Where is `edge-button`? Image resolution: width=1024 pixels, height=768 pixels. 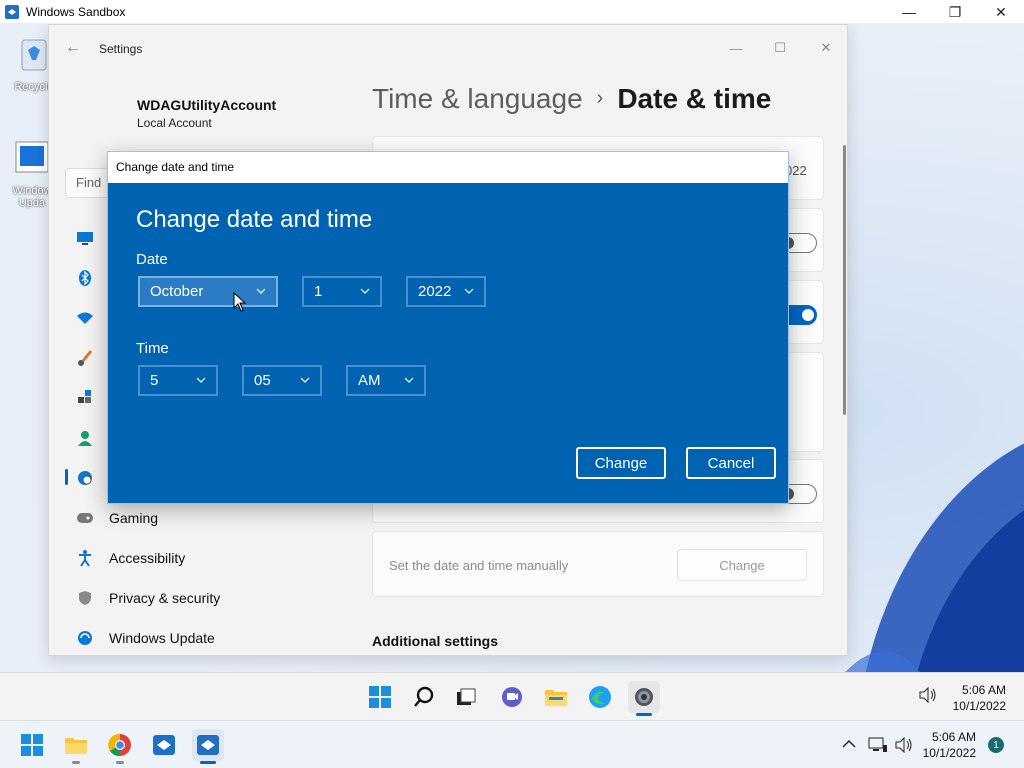 edge-button is located at coordinates (600, 697).